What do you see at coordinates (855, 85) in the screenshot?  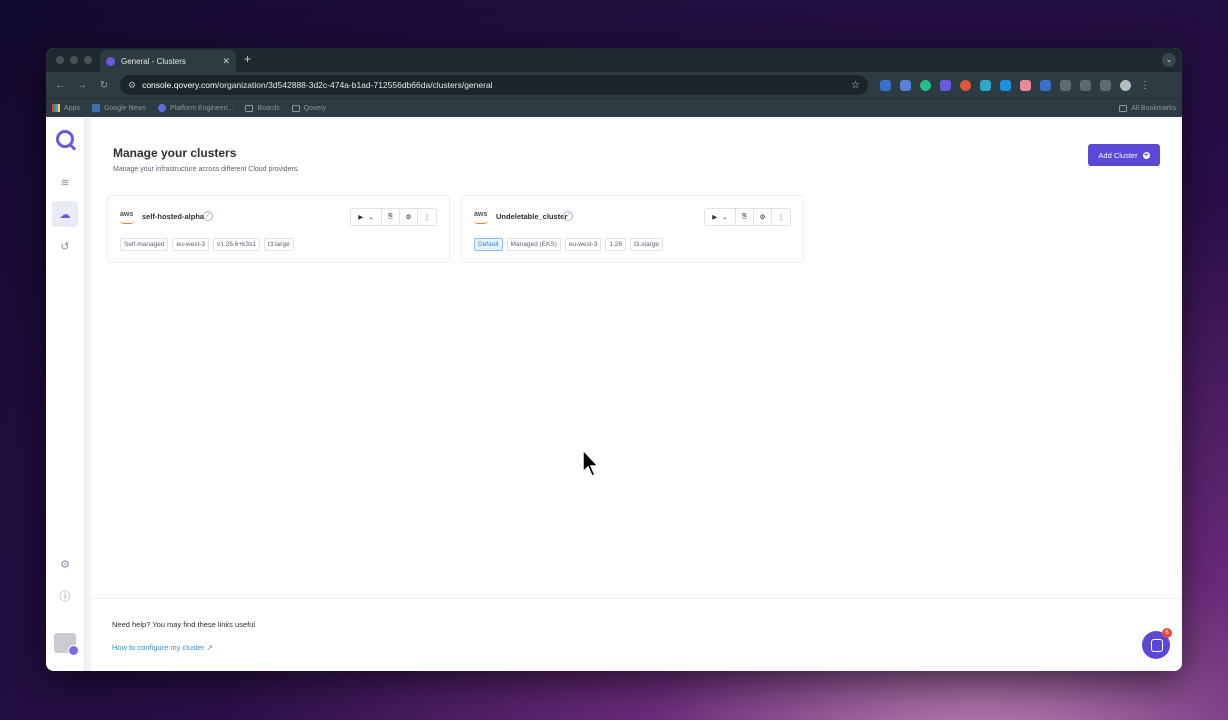 I see `bookmark-star-icon: ☆` at bounding box center [855, 85].